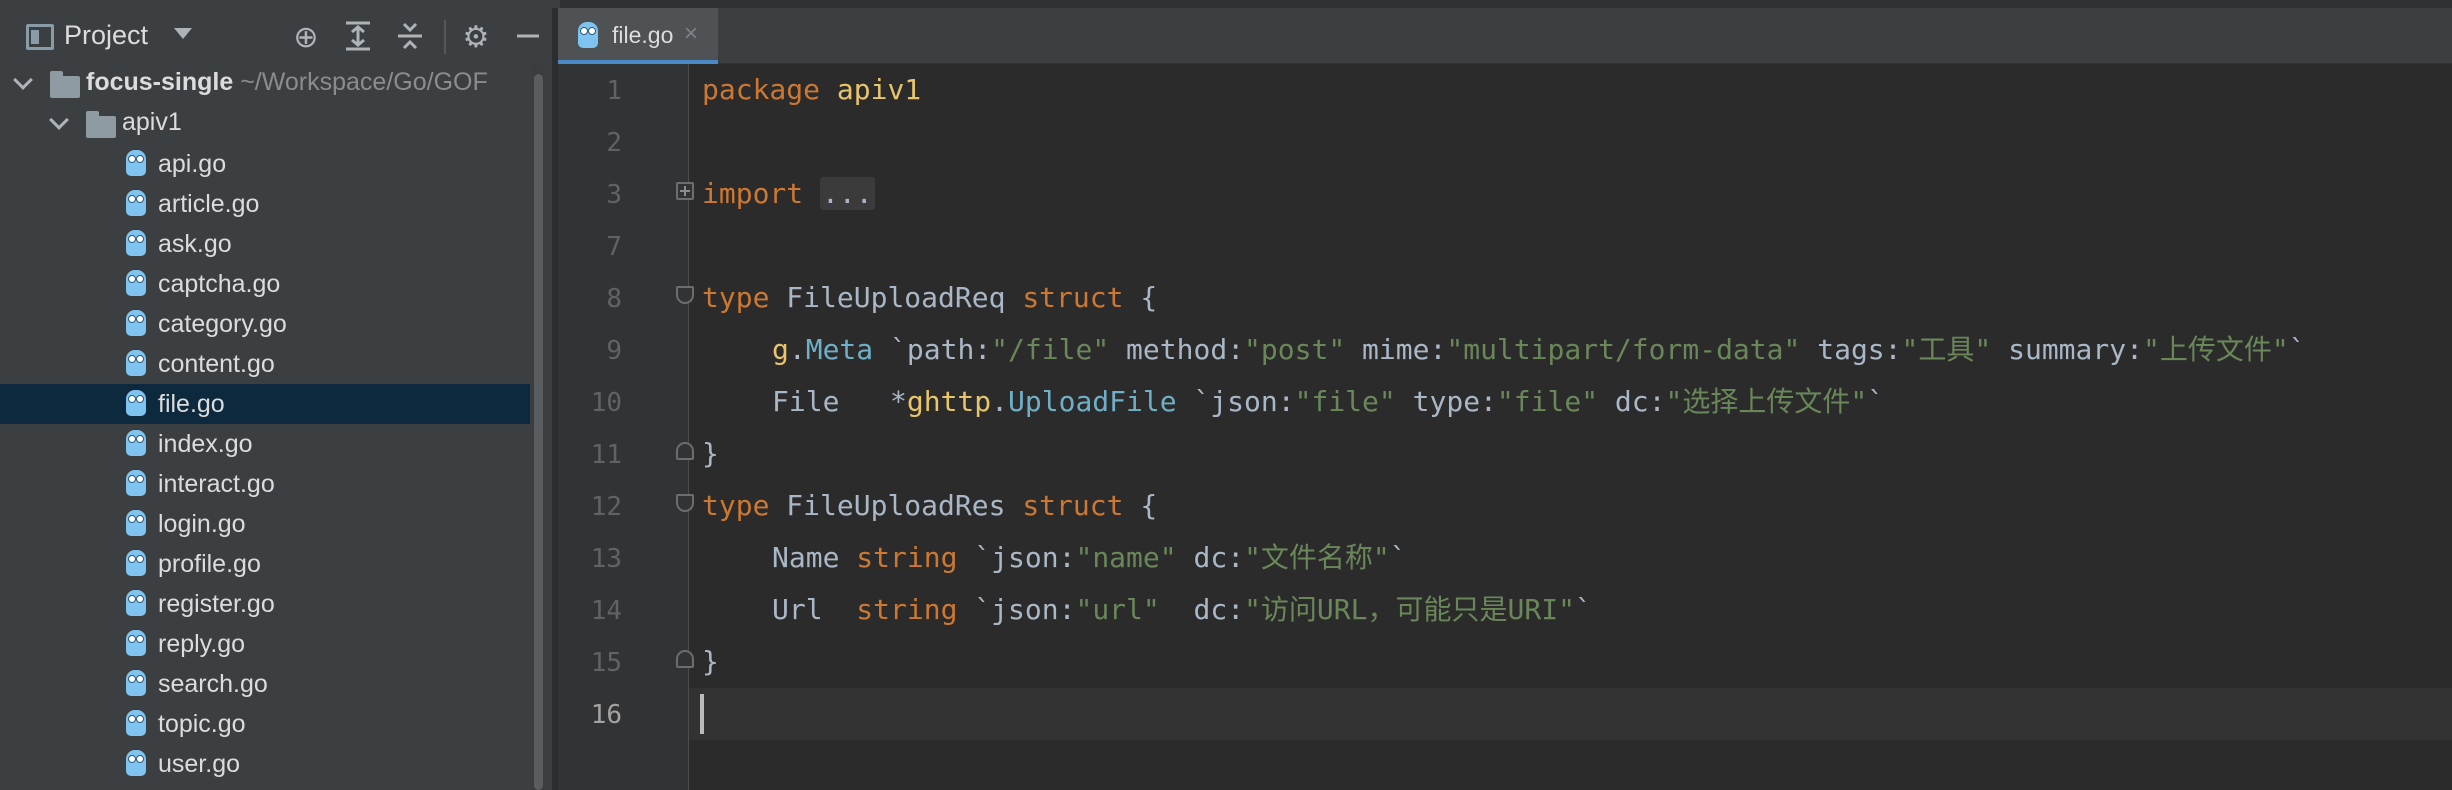 Image resolution: width=2452 pixels, height=790 pixels. What do you see at coordinates (216, 484) in the screenshot?
I see `file-name: interact.go` at bounding box center [216, 484].